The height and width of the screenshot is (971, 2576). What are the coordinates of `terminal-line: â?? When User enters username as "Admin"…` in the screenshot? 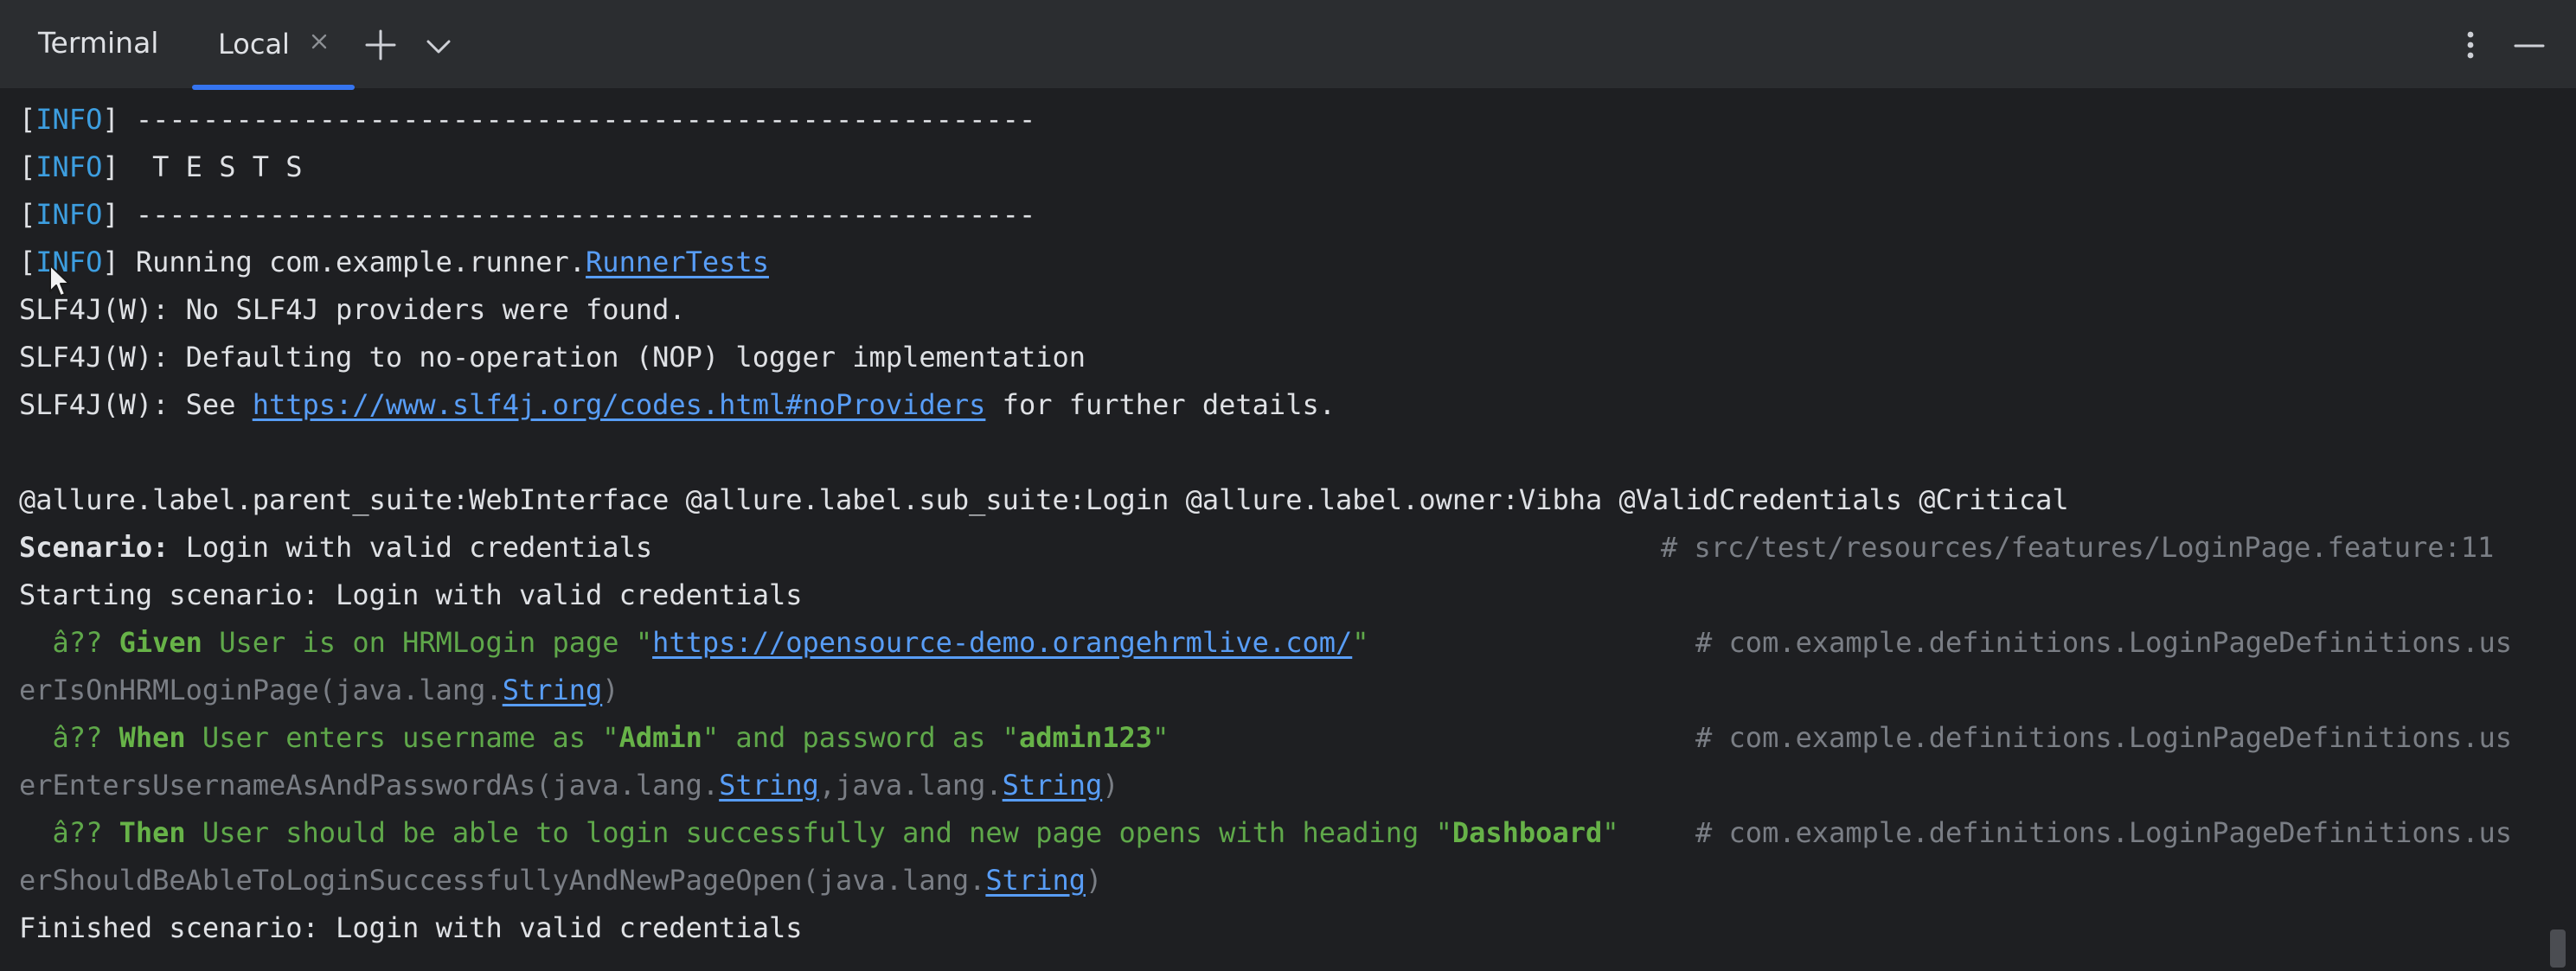 It's located at (1286, 737).